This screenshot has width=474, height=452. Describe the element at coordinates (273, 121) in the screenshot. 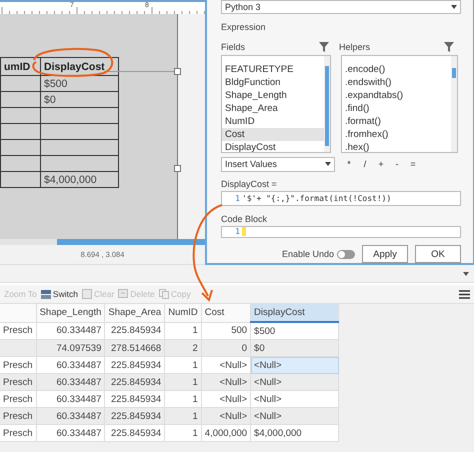

I see `list-item: NumID` at that location.